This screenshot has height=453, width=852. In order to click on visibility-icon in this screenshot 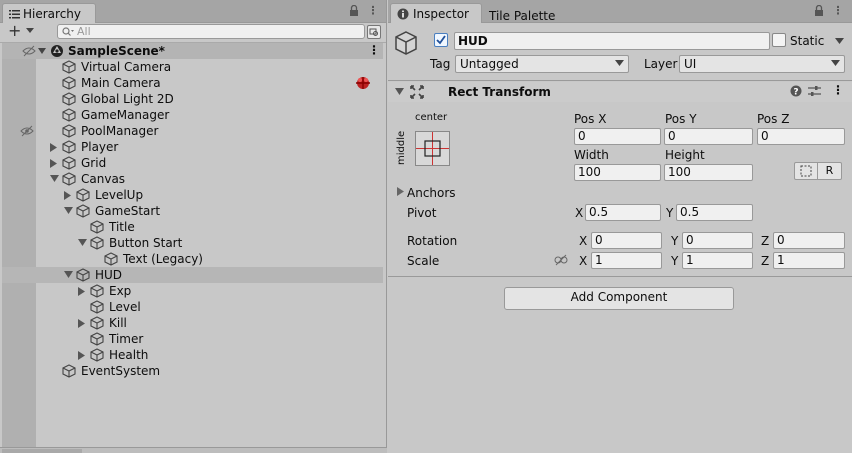, I will do `click(29, 51)`.